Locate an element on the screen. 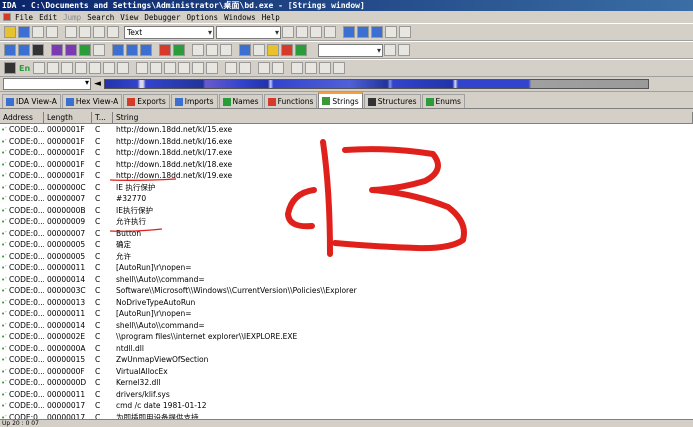 The width and height of the screenshot is (693, 427). menu-debugger: Debugger is located at coordinates (162, 17).